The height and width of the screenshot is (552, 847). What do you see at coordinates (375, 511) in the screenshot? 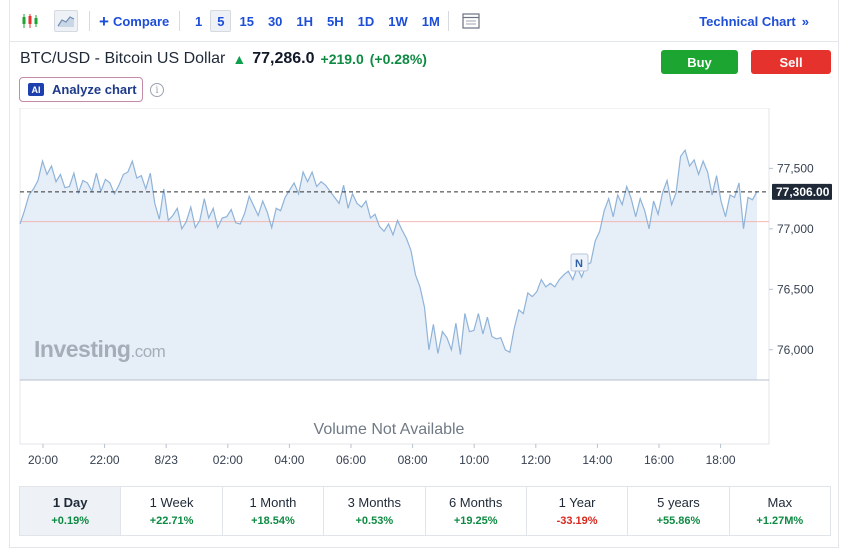
I see `period-3-months: 3 Months +0.53%` at bounding box center [375, 511].